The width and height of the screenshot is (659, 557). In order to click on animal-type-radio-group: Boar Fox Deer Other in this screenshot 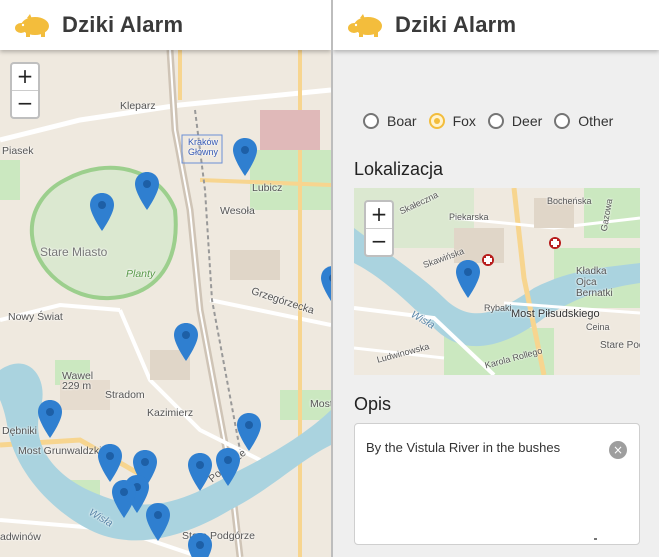, I will do `click(494, 121)`.